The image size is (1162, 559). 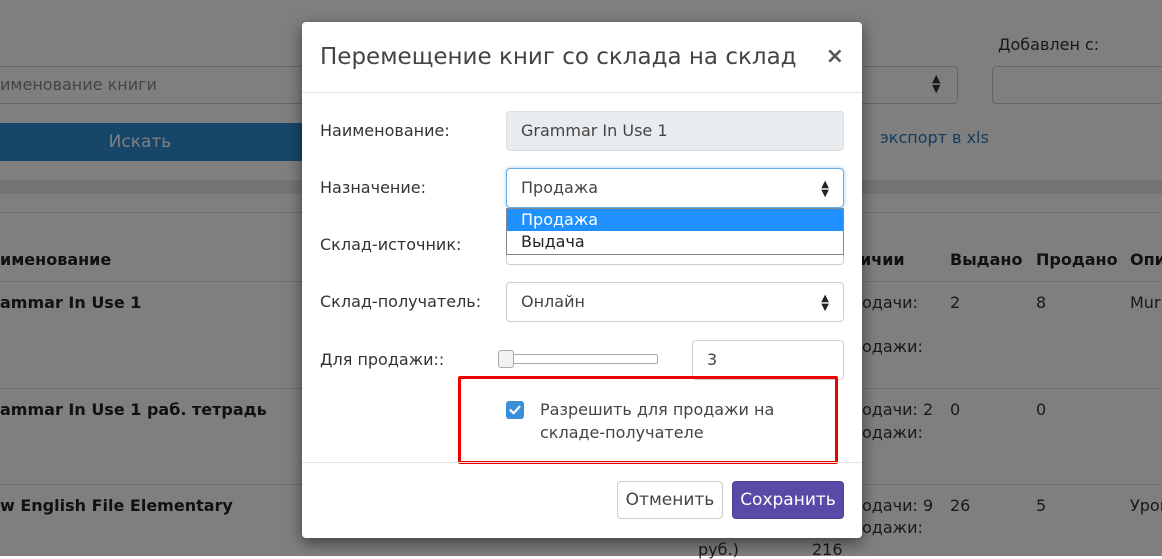 What do you see at coordinates (582, 462) in the screenshot?
I see `footer-divider` at bounding box center [582, 462].